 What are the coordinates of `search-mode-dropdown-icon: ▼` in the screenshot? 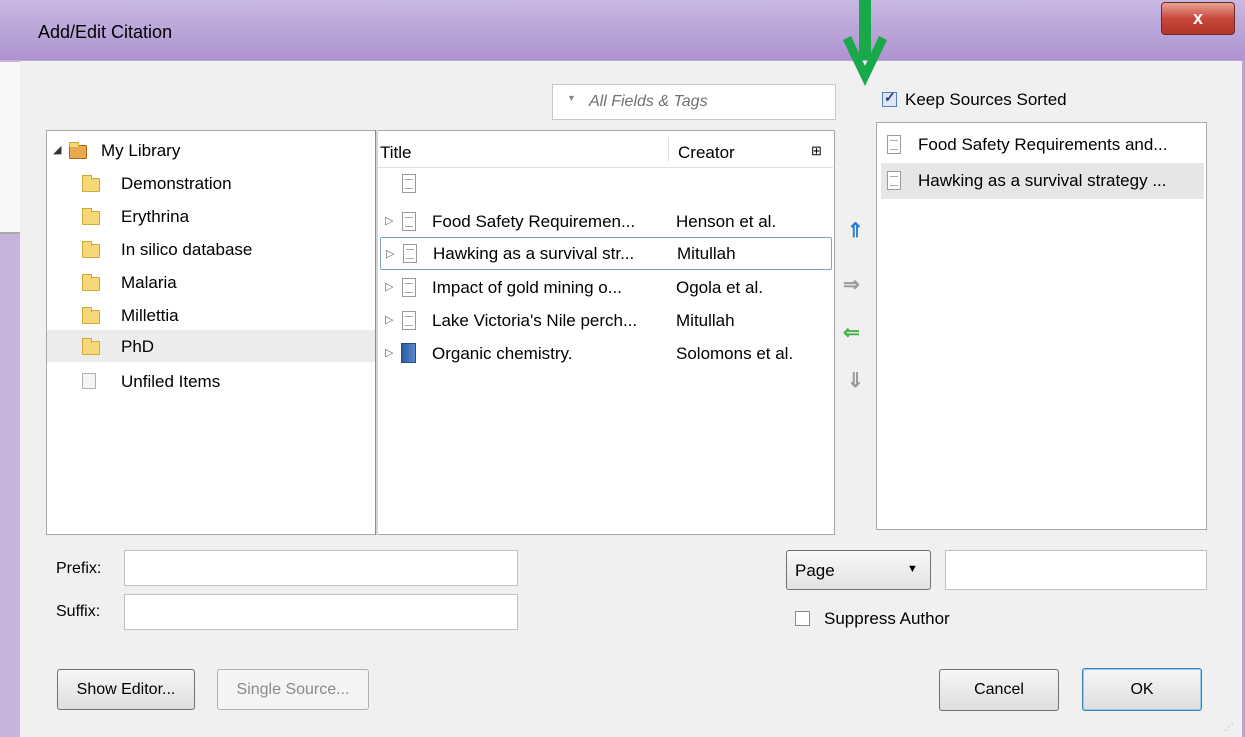 It's located at (571, 98).